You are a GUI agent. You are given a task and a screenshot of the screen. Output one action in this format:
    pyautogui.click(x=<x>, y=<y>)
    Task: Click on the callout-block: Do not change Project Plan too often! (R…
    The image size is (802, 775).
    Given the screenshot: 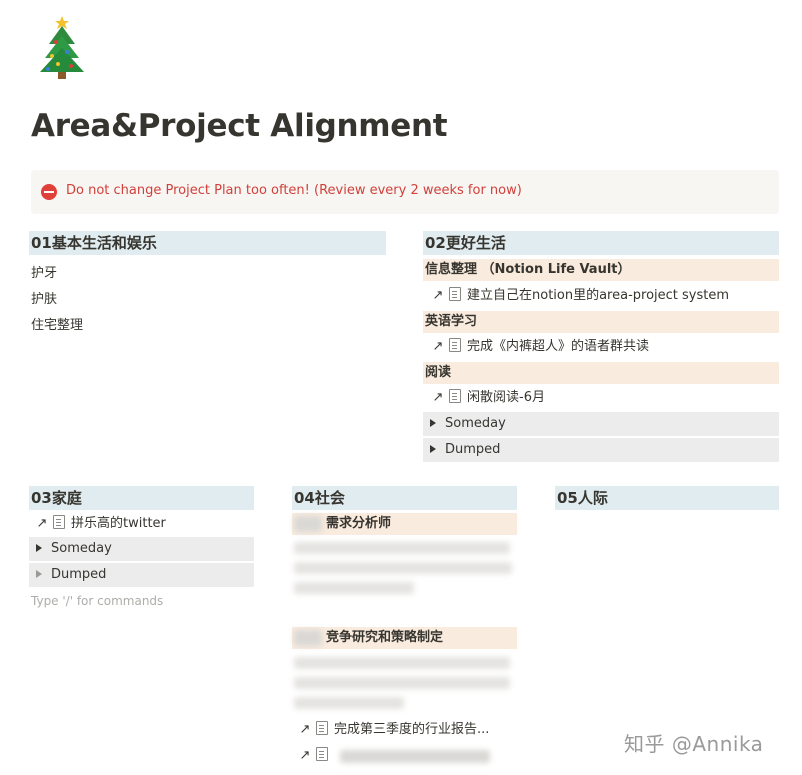 What is the action you would take?
    pyautogui.click(x=405, y=192)
    